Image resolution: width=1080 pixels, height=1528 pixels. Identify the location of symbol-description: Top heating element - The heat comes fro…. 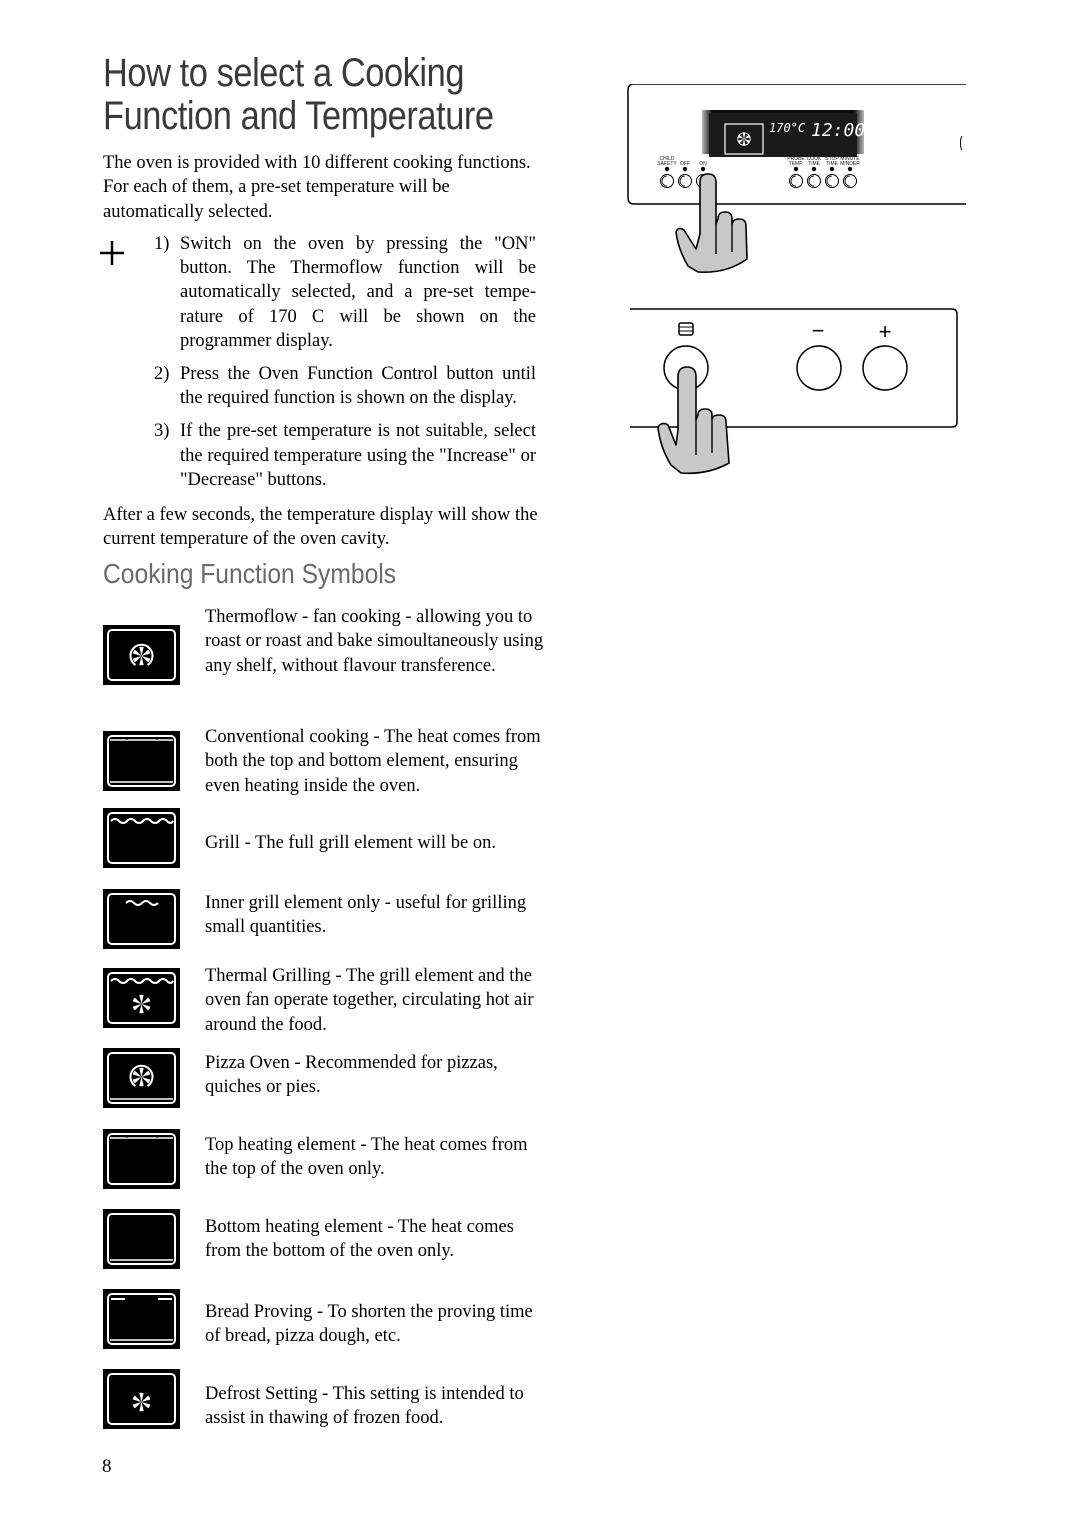
(366, 1157).